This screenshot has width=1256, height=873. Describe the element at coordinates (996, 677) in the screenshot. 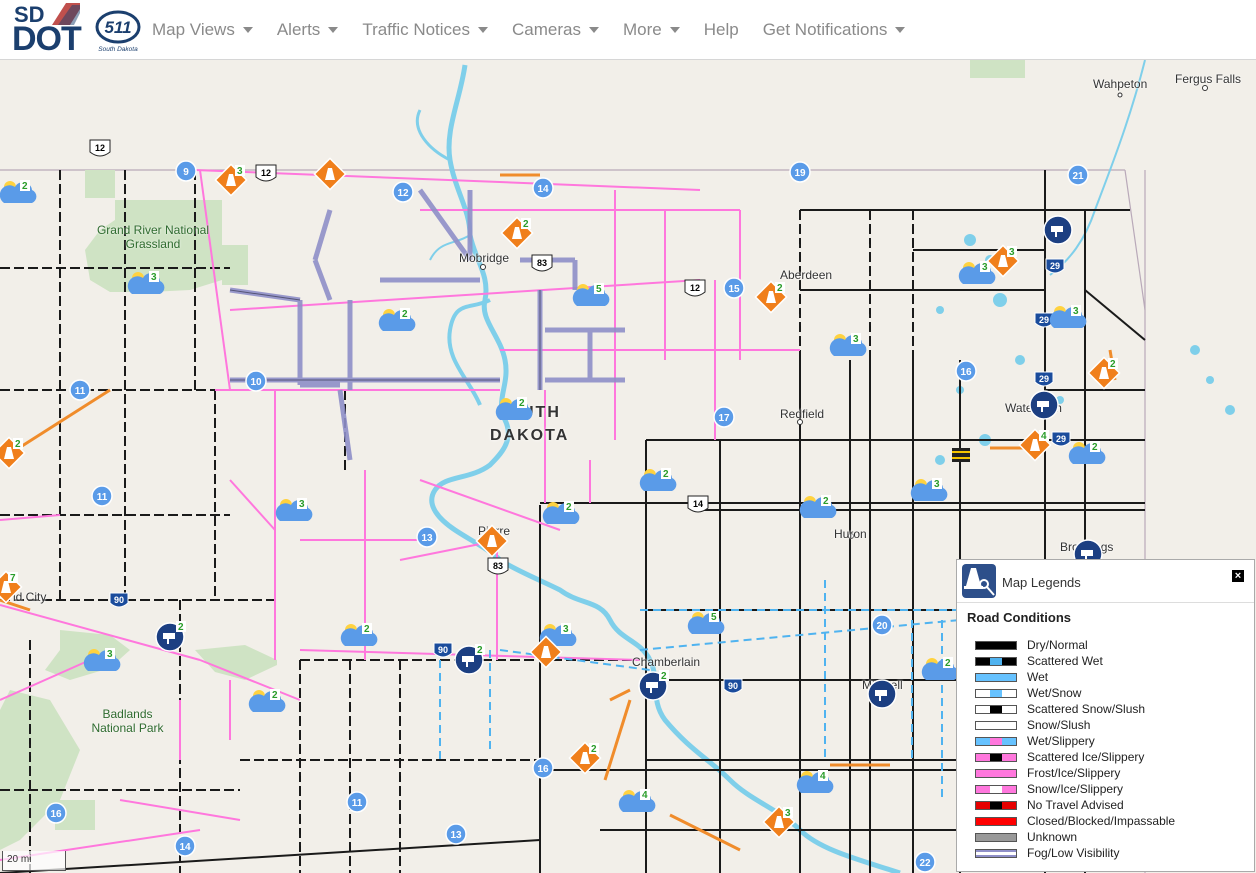

I see `swatch-wet` at that location.